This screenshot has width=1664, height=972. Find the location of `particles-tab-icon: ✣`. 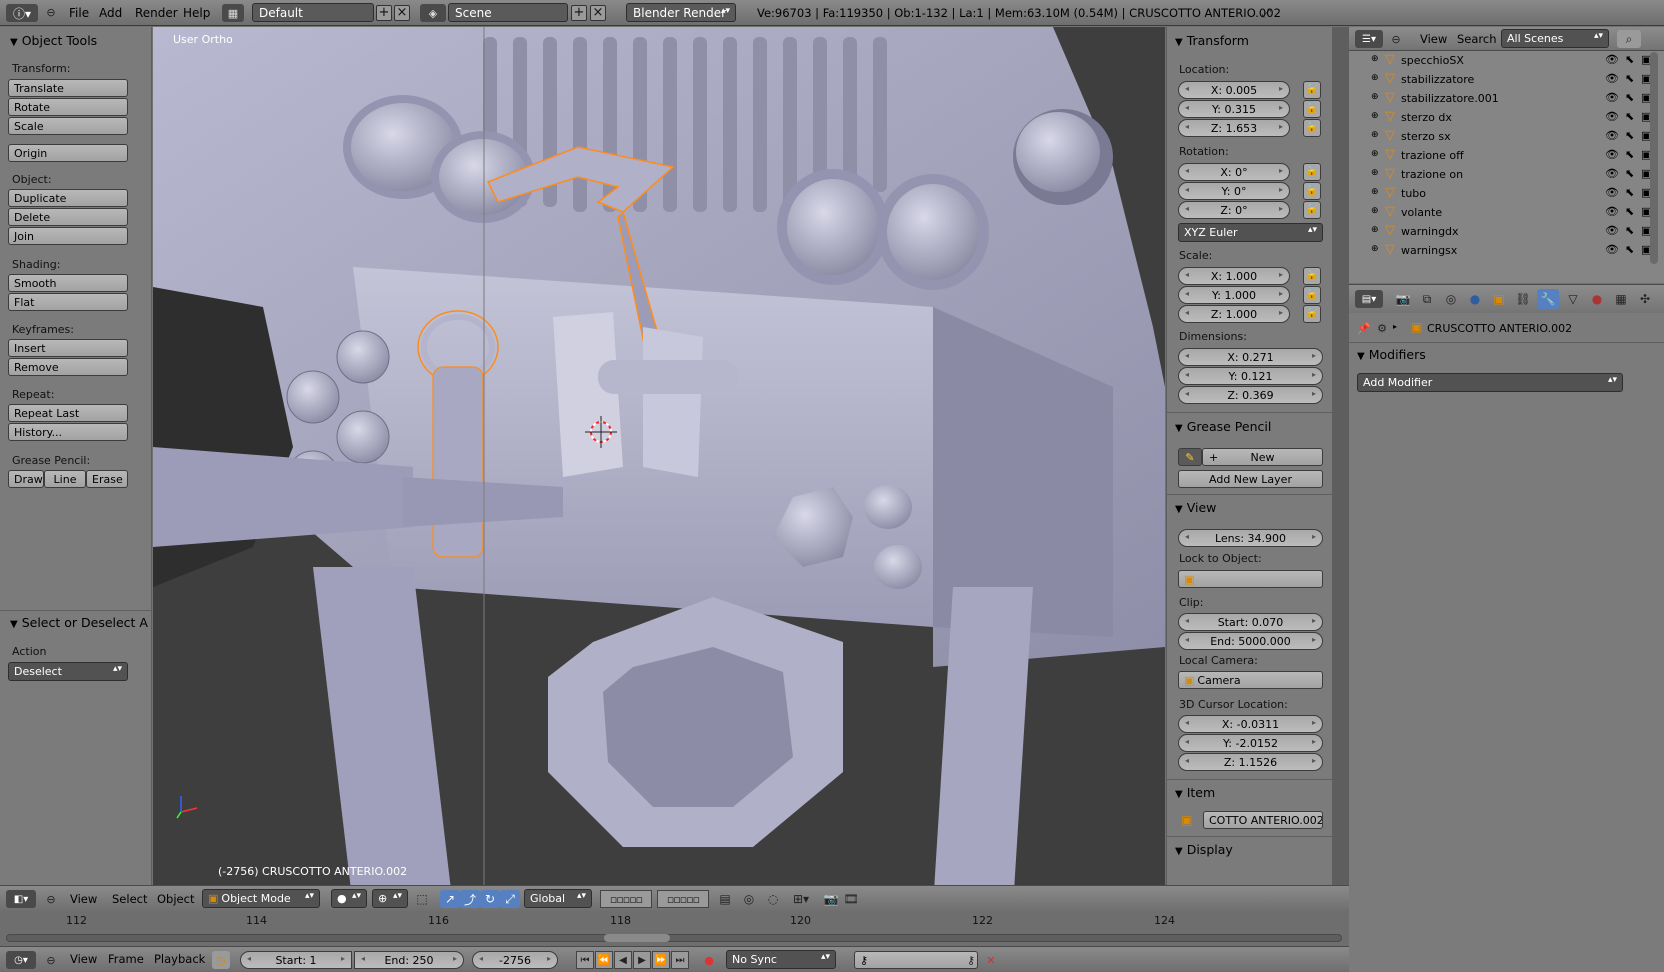

particles-tab-icon: ✣ is located at coordinates (1645, 299).